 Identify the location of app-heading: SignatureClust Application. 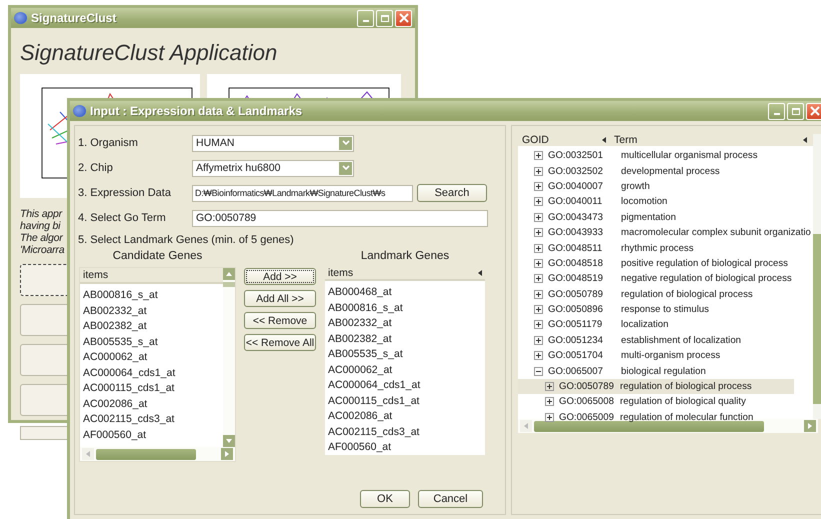
(149, 53).